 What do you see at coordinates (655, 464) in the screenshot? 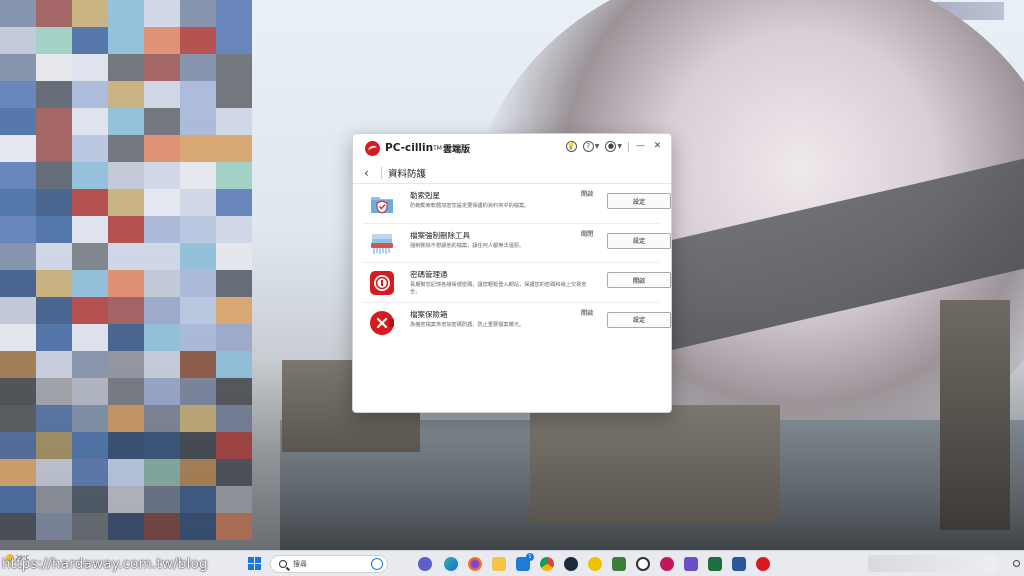
I see `stone-pier-center` at bounding box center [655, 464].